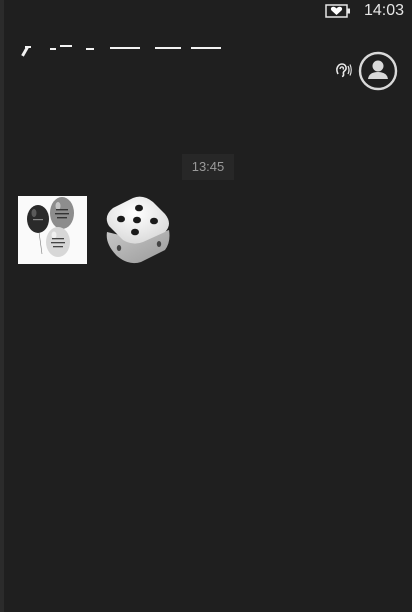 This screenshot has height=612, width=412. I want to click on left-edge, so click(2, 306).